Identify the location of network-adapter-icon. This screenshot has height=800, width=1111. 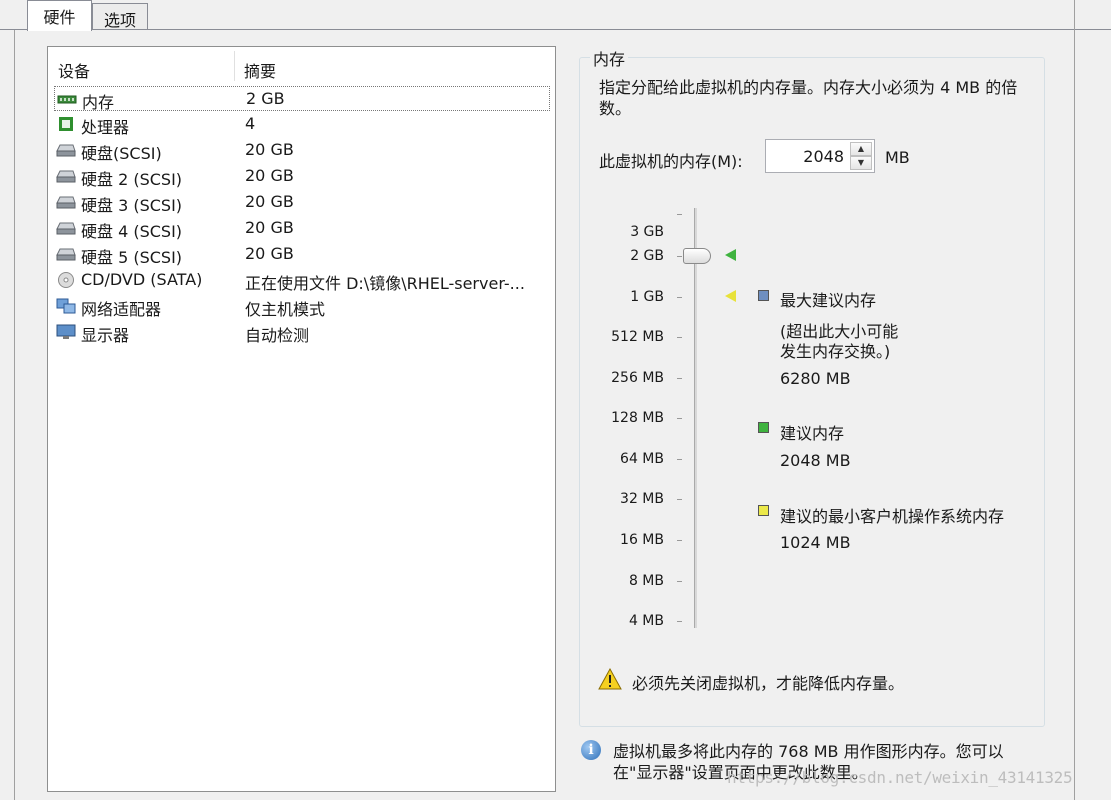
(66, 306).